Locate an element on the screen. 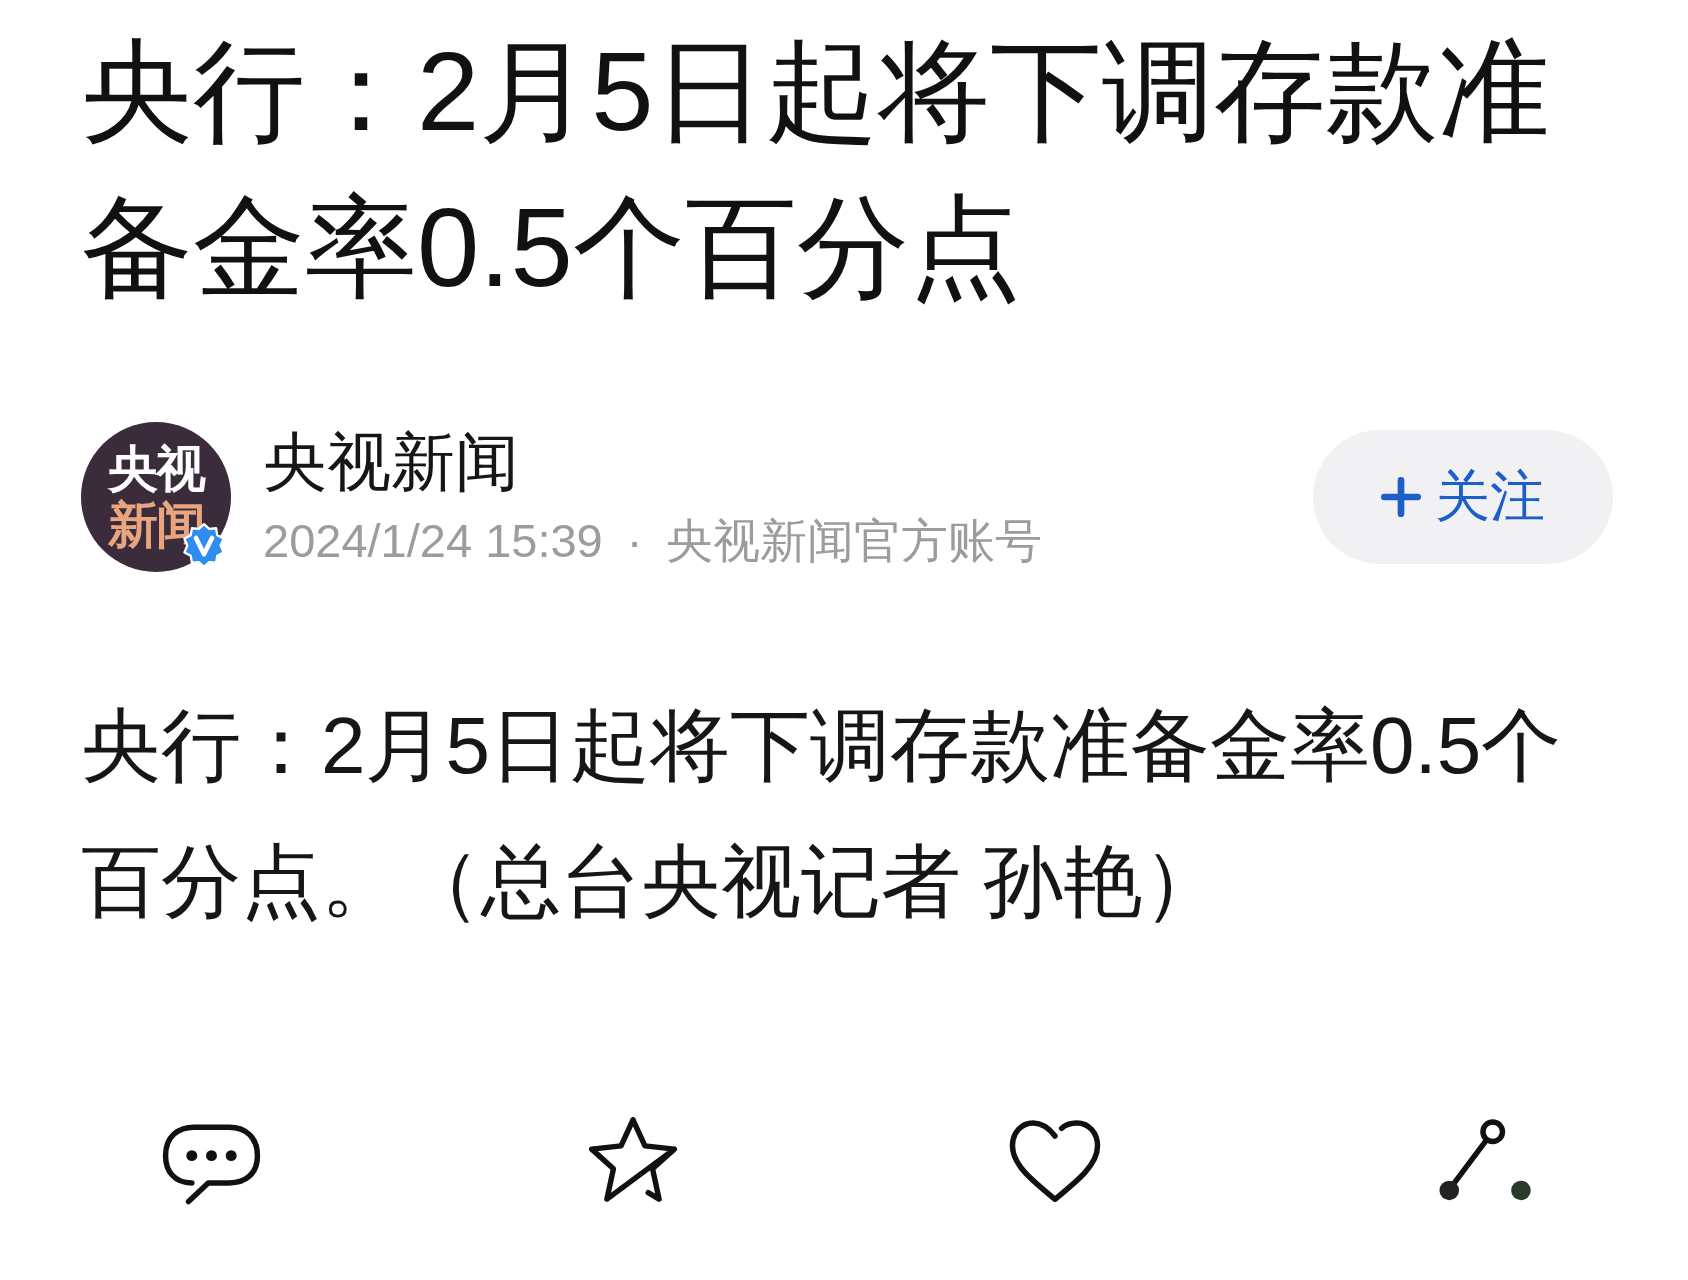 This screenshot has width=1688, height=1280. author-name: 央视新闻 is located at coordinates (788, 462).